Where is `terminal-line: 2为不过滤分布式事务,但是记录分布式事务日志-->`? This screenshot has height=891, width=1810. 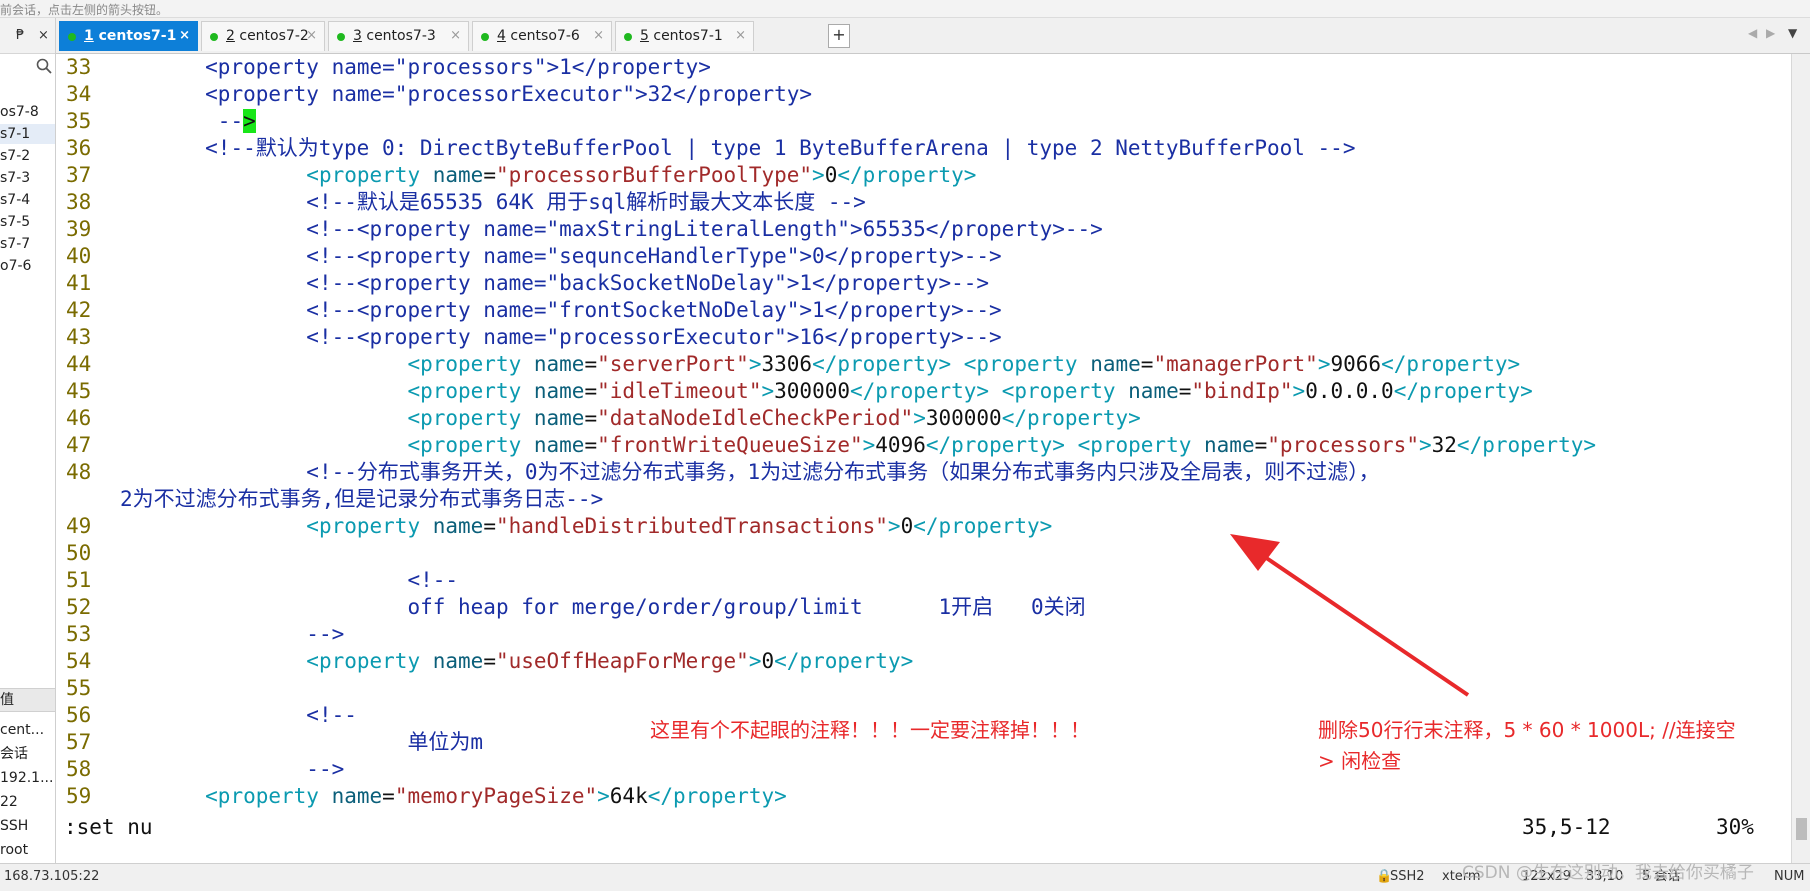
terminal-line: 2为不过滤分布式事务,但是记录分布式事务日志--> is located at coordinates (361, 499).